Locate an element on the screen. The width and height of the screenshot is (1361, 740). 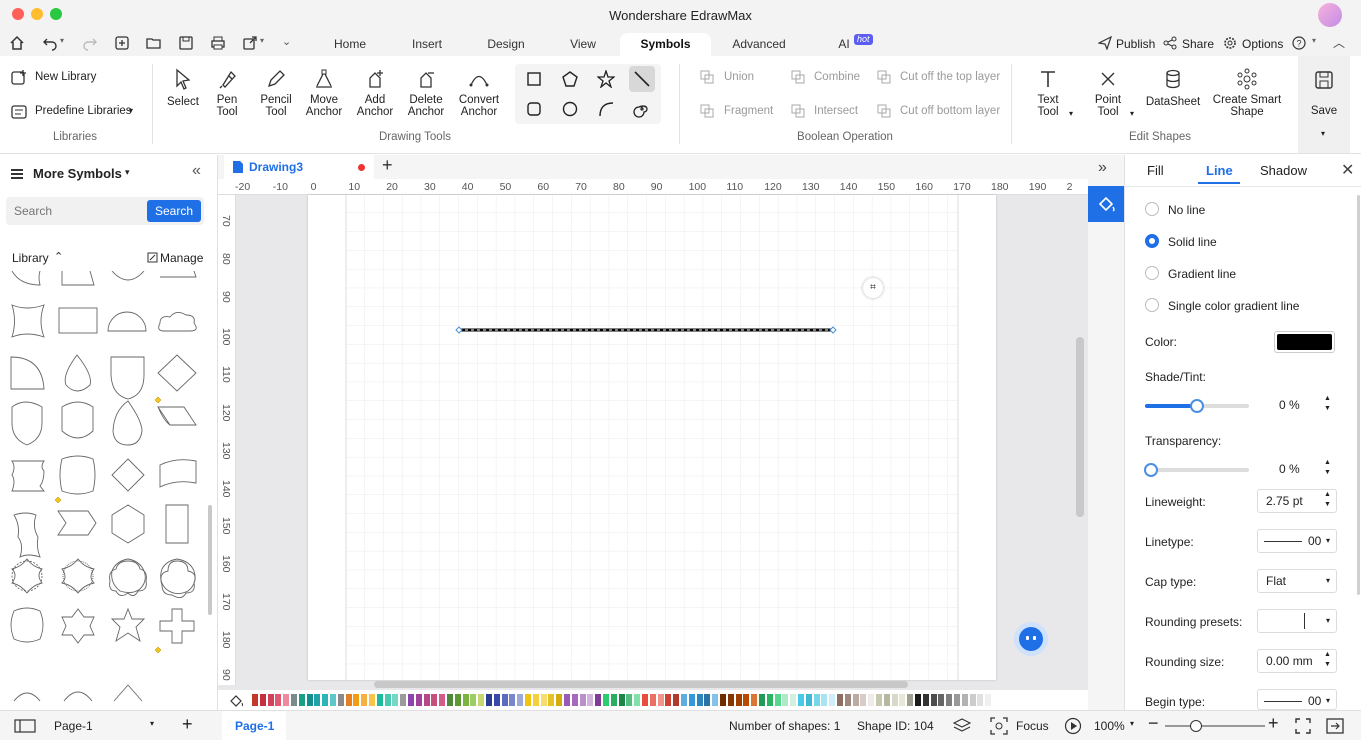
cut-bottom-layer-button: Cut off bottom layer is located at coordinates (950, 111).